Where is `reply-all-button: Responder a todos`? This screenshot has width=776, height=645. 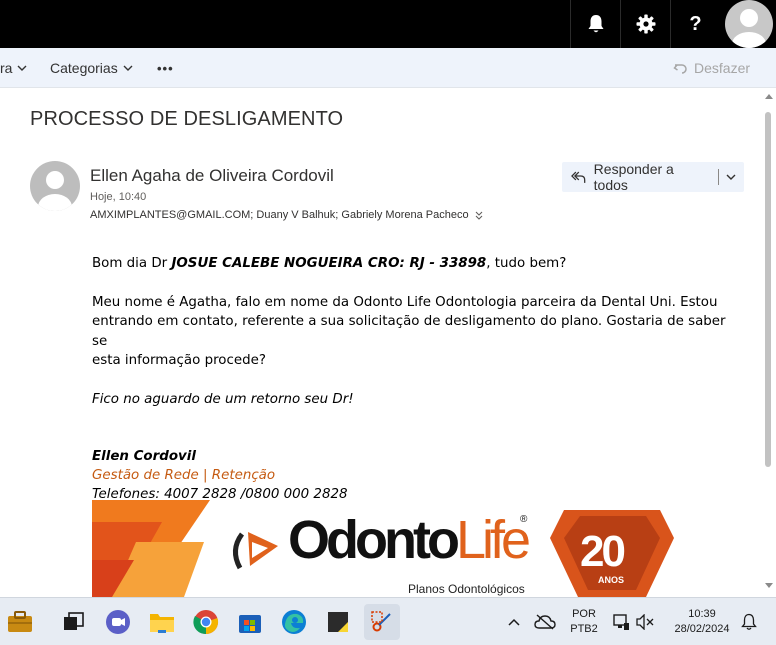 reply-all-button: Responder a todos is located at coordinates (636, 177).